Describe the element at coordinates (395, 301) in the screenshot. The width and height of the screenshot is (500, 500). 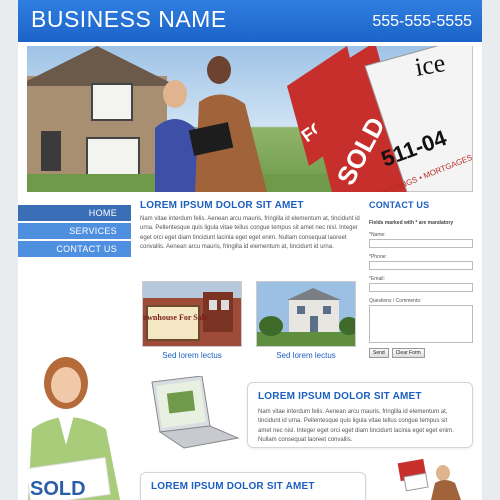
I see `comments-label: Questions / Comments:` at that location.